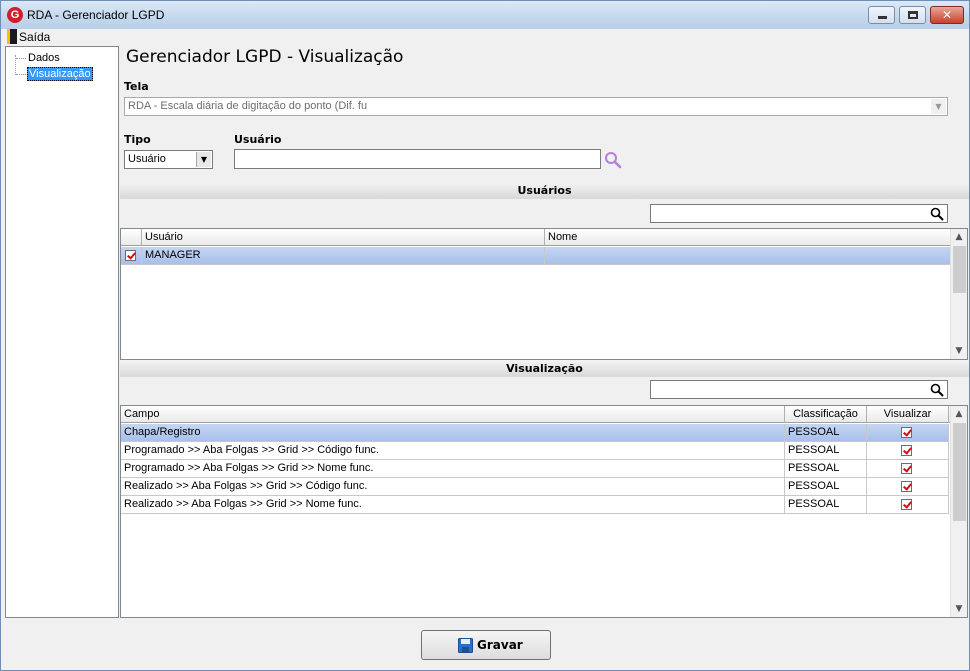 The image size is (970, 671). I want to click on cell-nome, so click(748, 255).